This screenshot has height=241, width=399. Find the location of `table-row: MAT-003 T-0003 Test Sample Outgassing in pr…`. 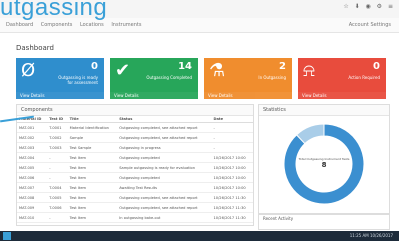

table-row: MAT-003 T-0003 Test Sample Outgassing in pr… is located at coordinates (135, 147).